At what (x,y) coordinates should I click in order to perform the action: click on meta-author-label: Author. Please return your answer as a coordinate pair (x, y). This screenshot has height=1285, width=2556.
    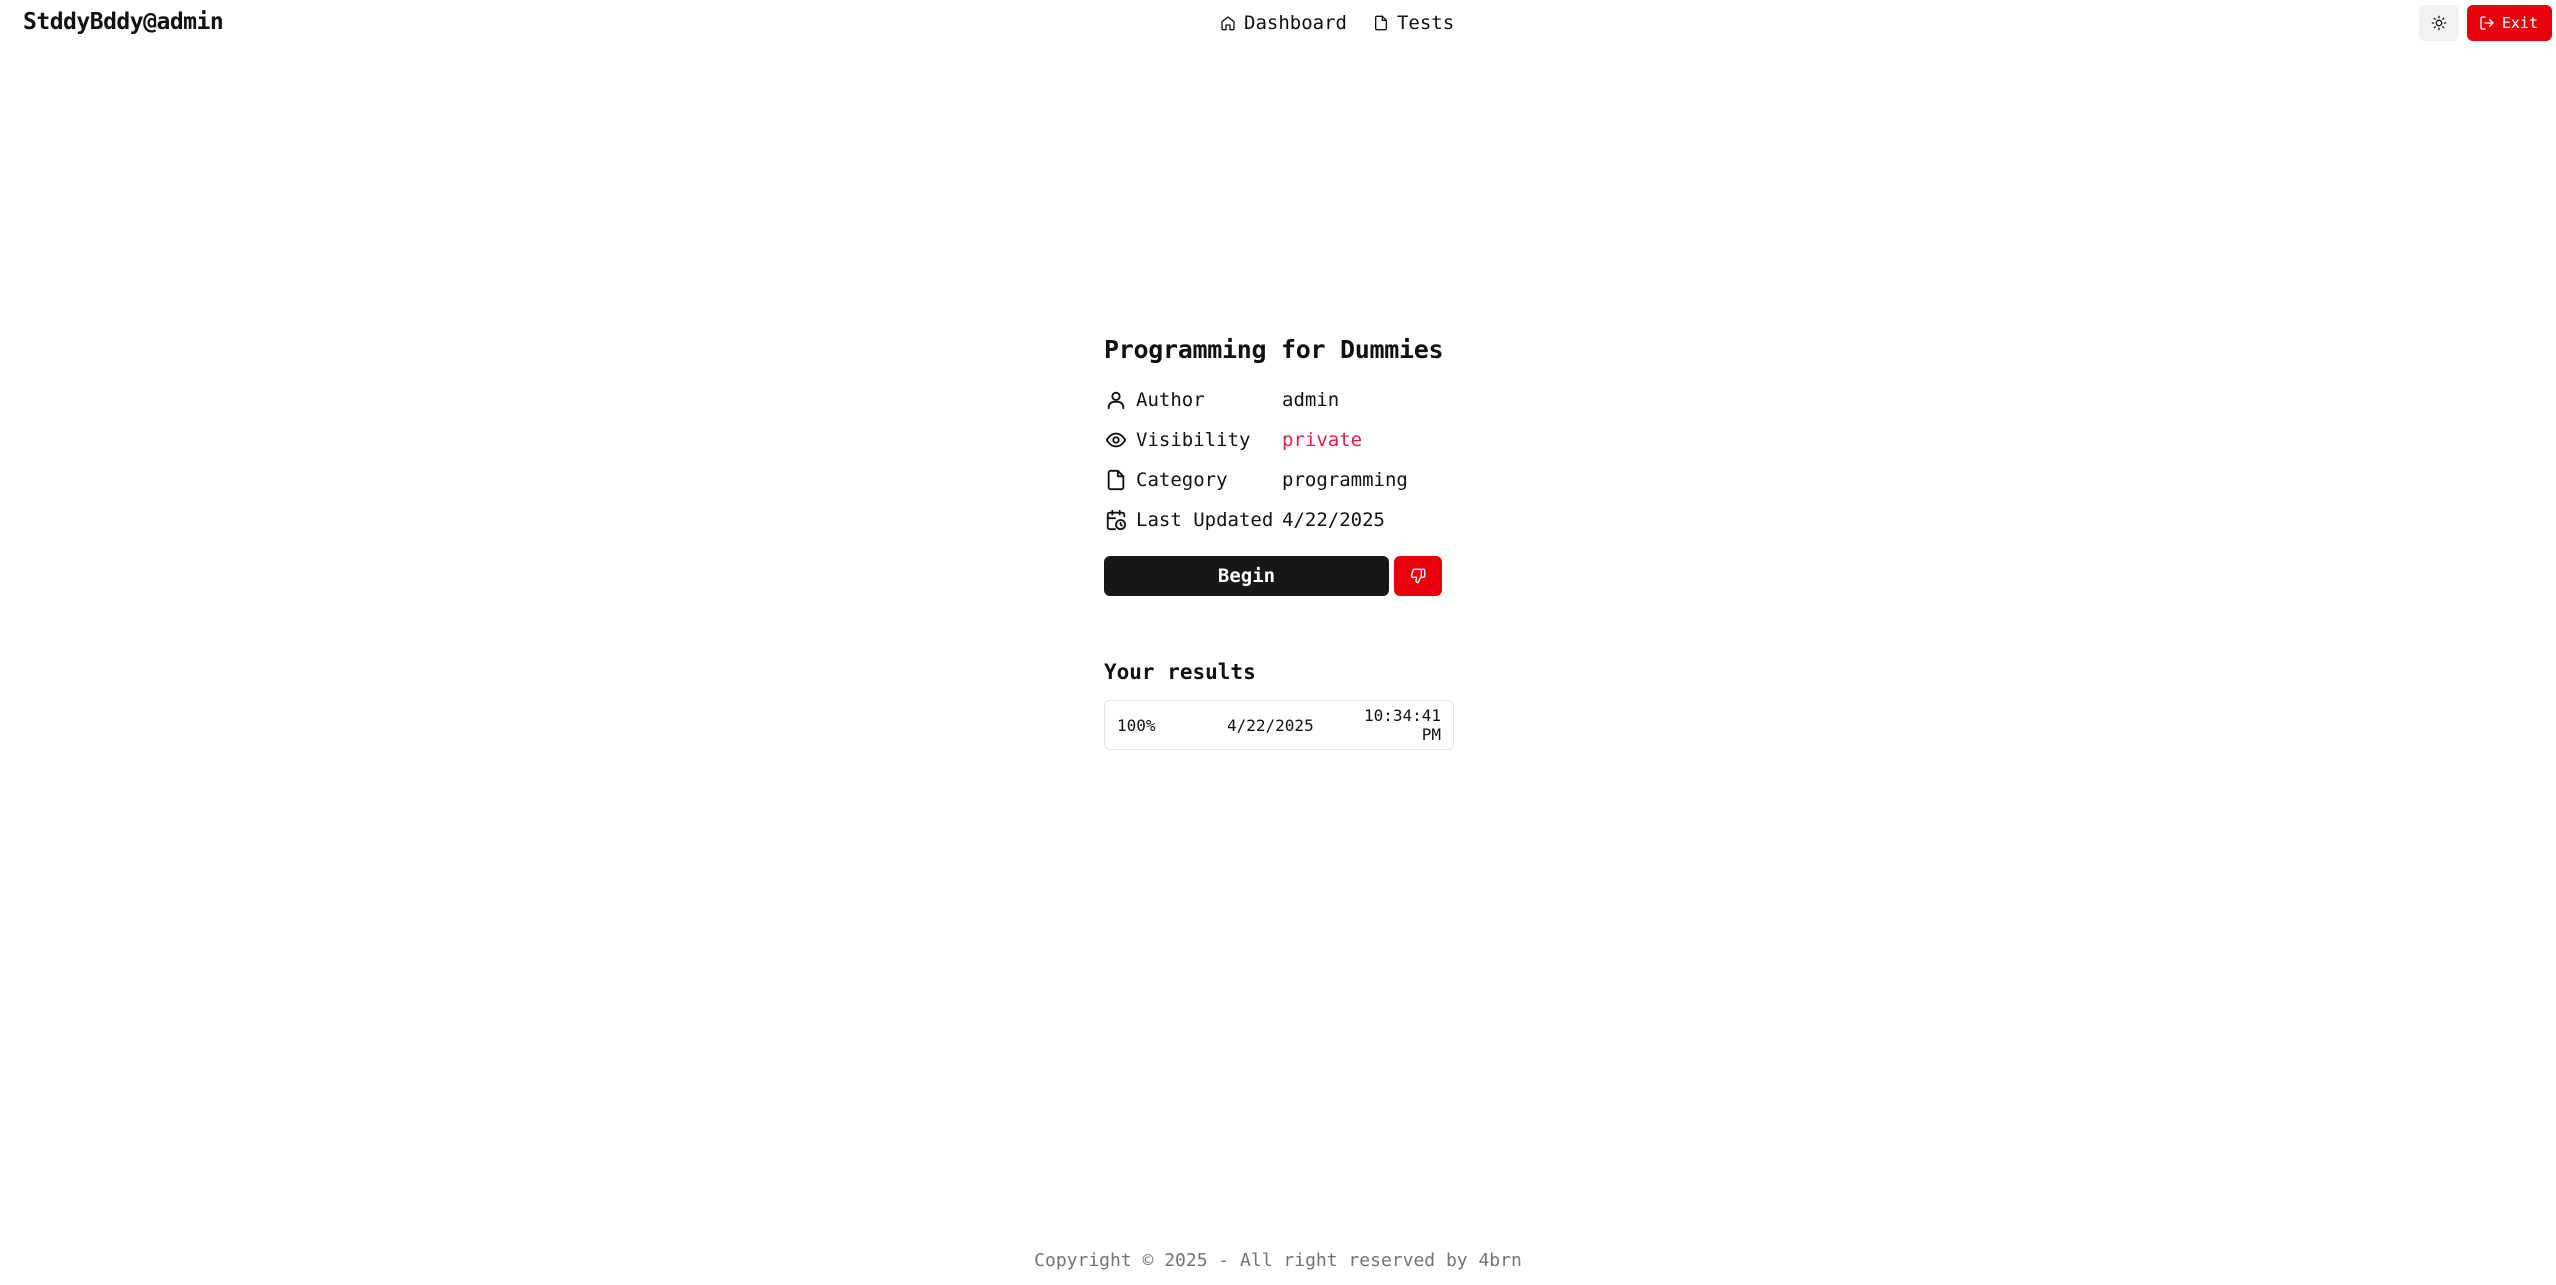
    Looking at the image, I should click on (1170, 400).